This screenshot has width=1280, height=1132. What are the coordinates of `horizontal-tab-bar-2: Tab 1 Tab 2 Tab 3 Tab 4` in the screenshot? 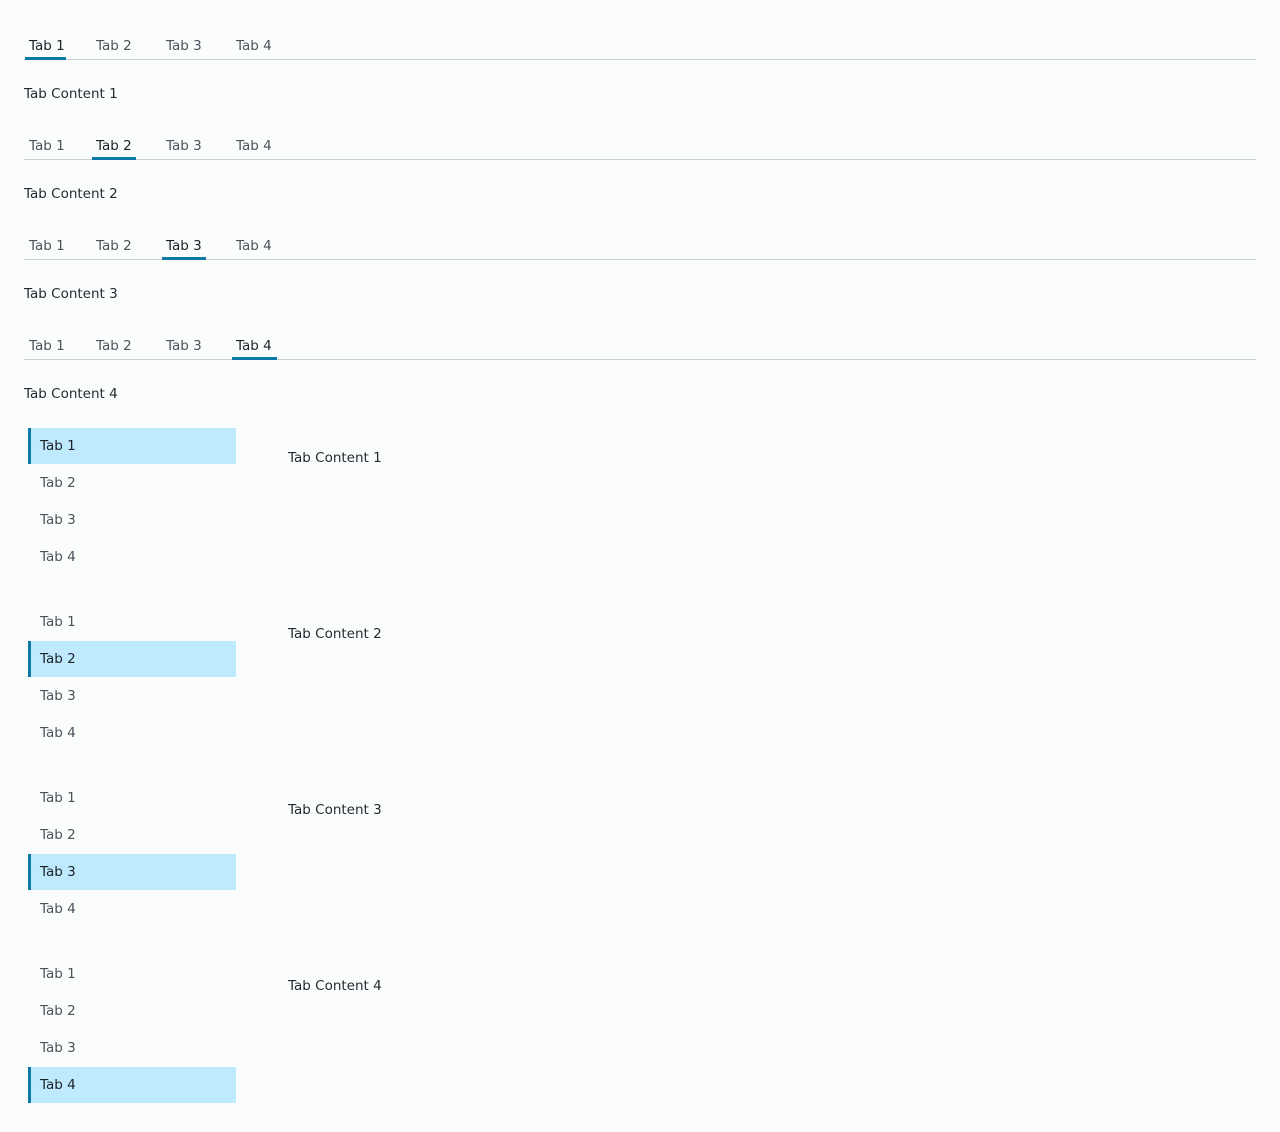 It's located at (640, 147).